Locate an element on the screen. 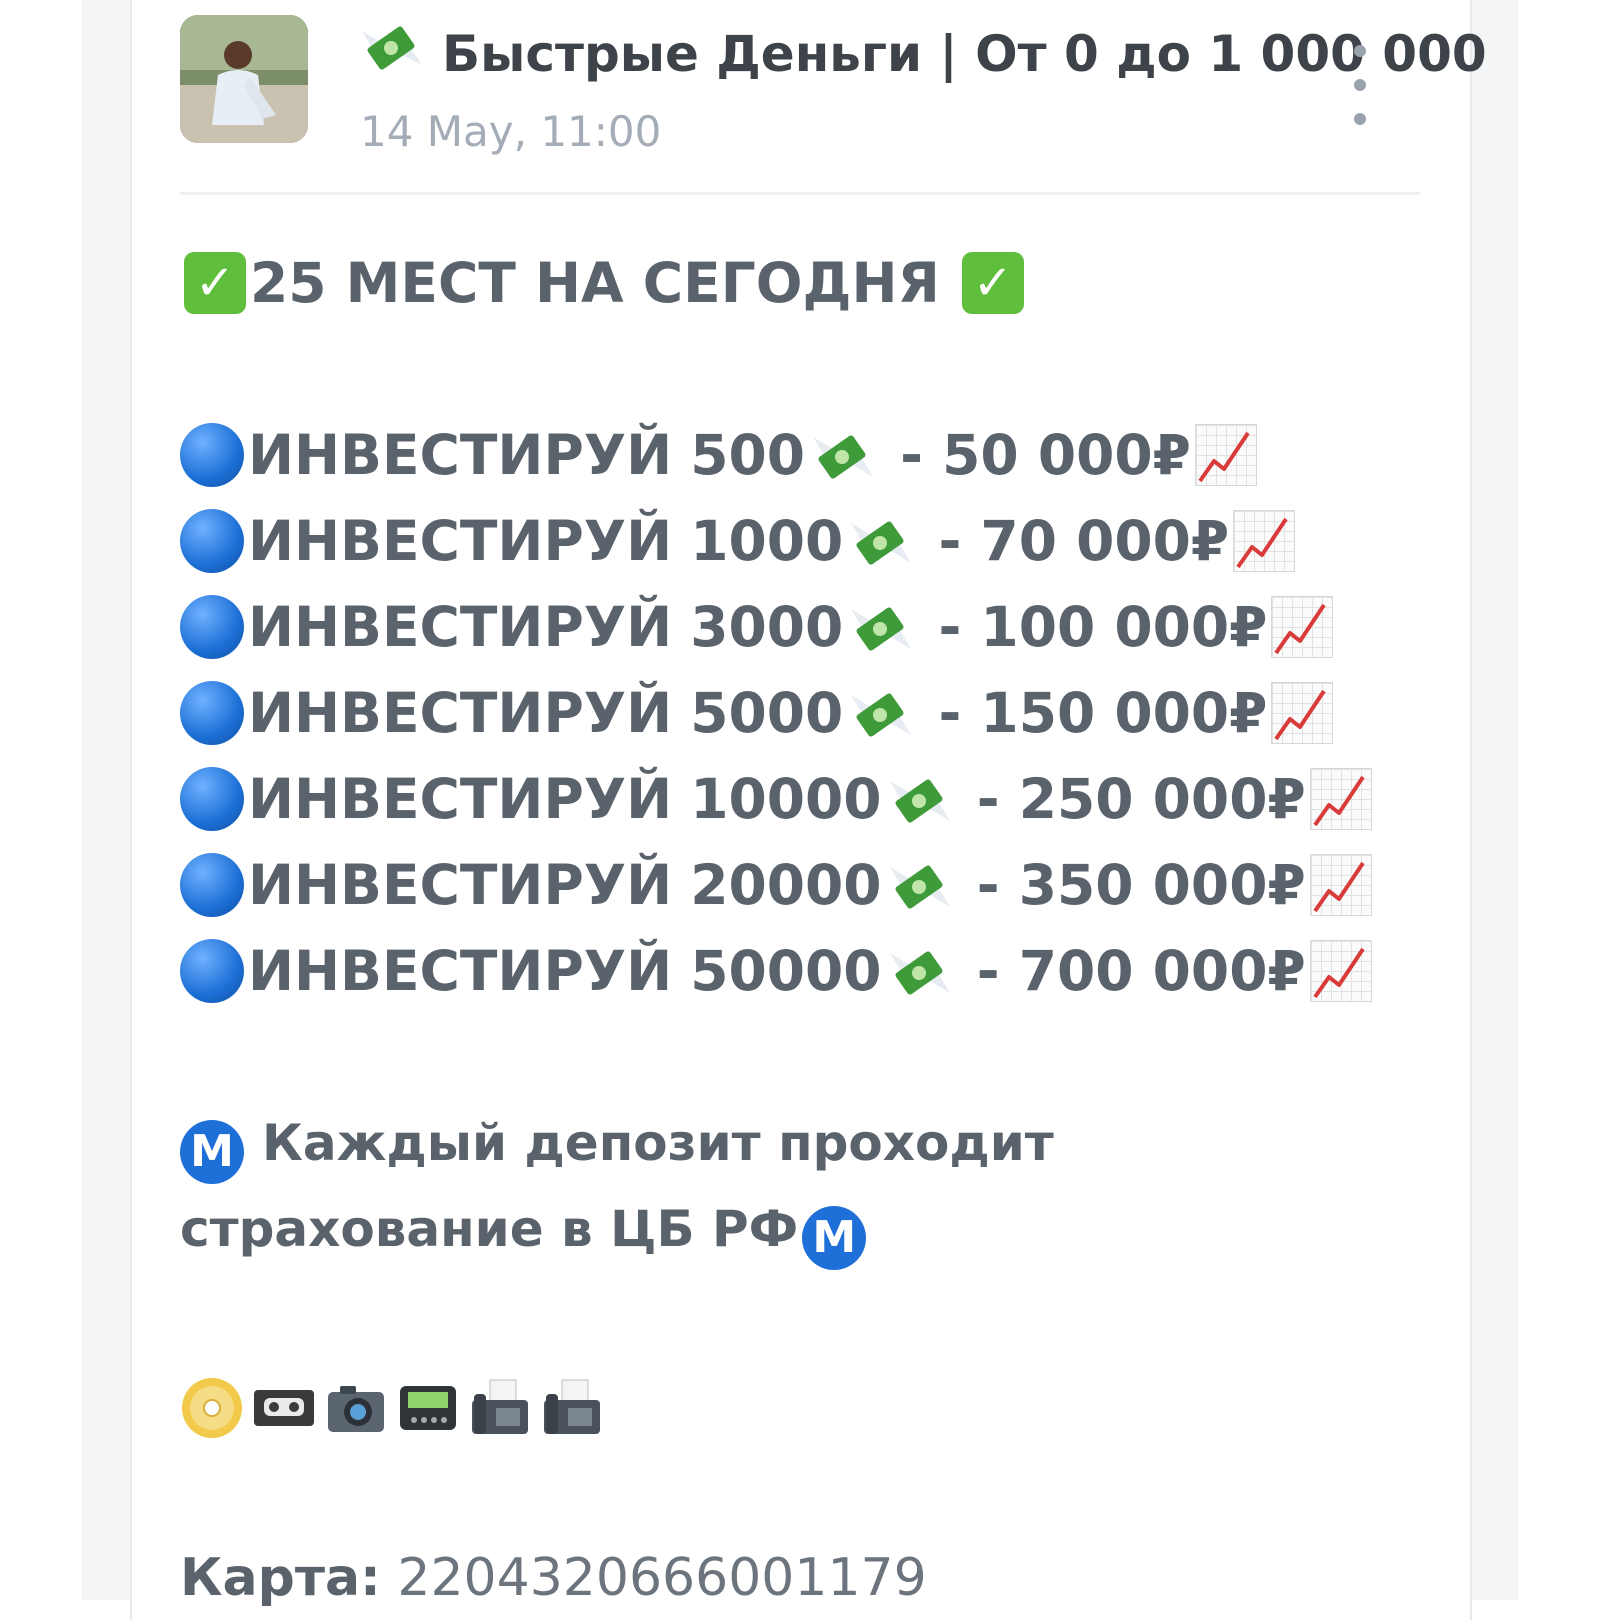  offer-row: ИНВЕСТИРУЙ 1000 - 70 000₽ is located at coordinates (800, 541).